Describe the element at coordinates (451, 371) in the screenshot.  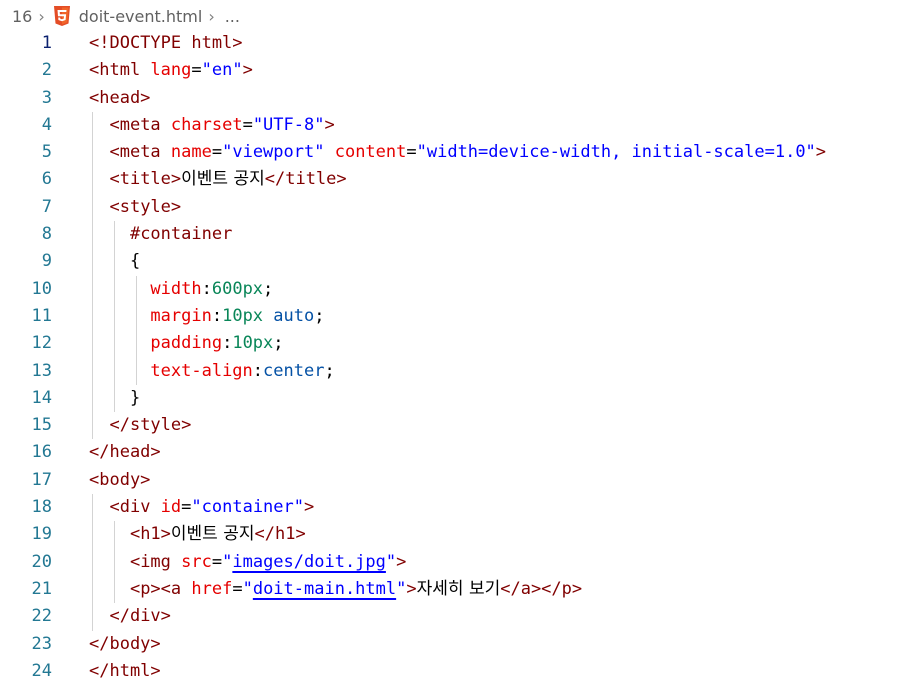
I see `code-line: 13 text-align:center;` at that location.